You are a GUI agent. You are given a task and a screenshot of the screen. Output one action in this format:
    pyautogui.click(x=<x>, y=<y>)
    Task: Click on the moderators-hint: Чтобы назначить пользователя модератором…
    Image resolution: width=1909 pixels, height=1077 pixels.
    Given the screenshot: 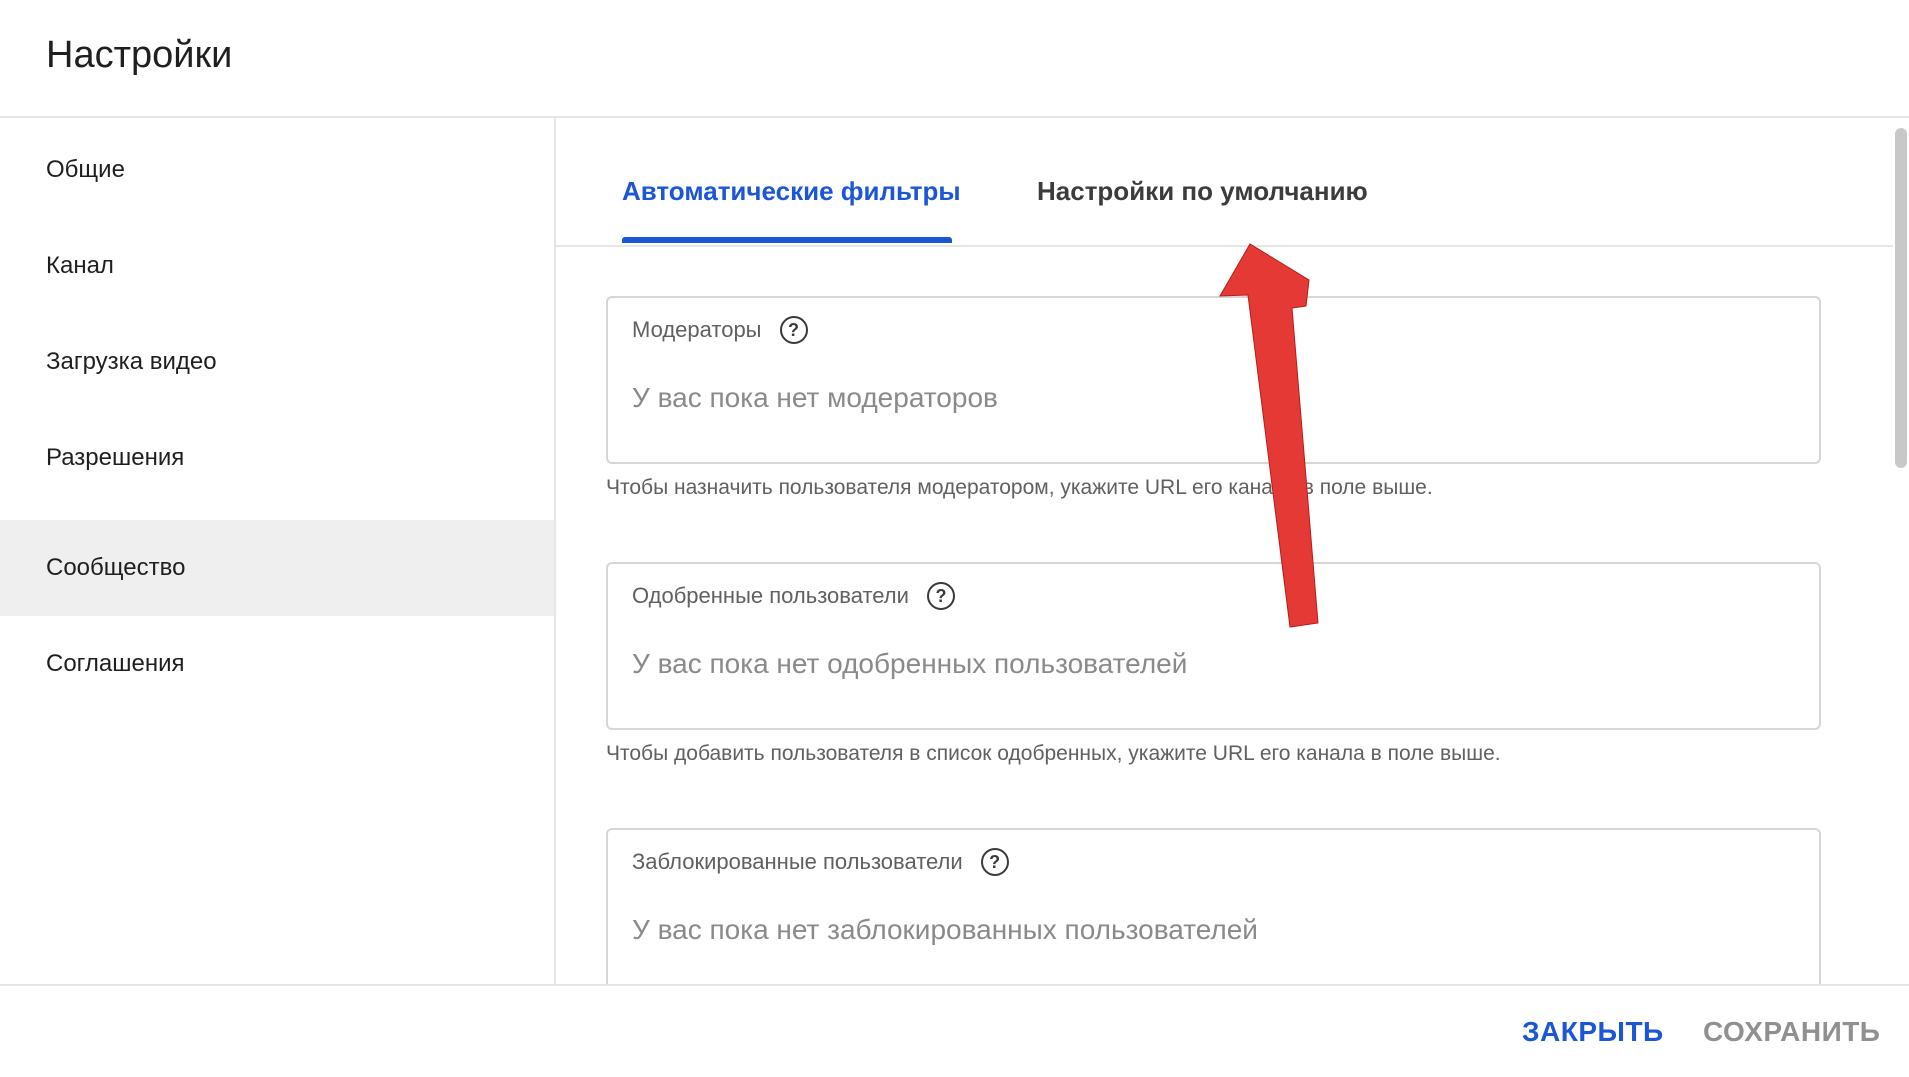 What is the action you would take?
    pyautogui.click(x=1019, y=487)
    